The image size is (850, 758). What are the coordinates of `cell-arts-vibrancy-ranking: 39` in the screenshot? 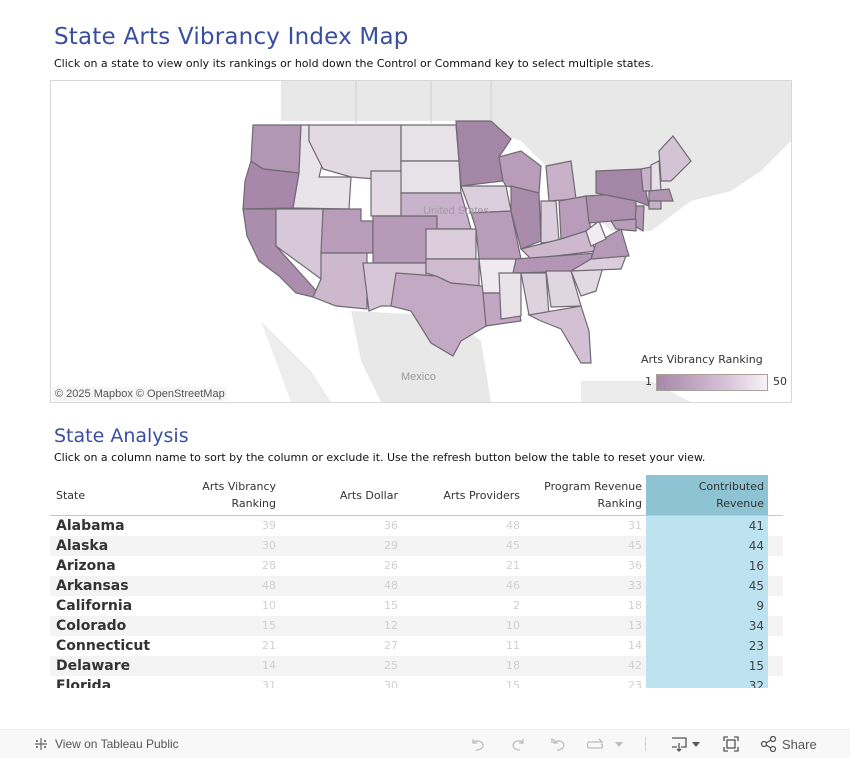 It's located at (269, 525).